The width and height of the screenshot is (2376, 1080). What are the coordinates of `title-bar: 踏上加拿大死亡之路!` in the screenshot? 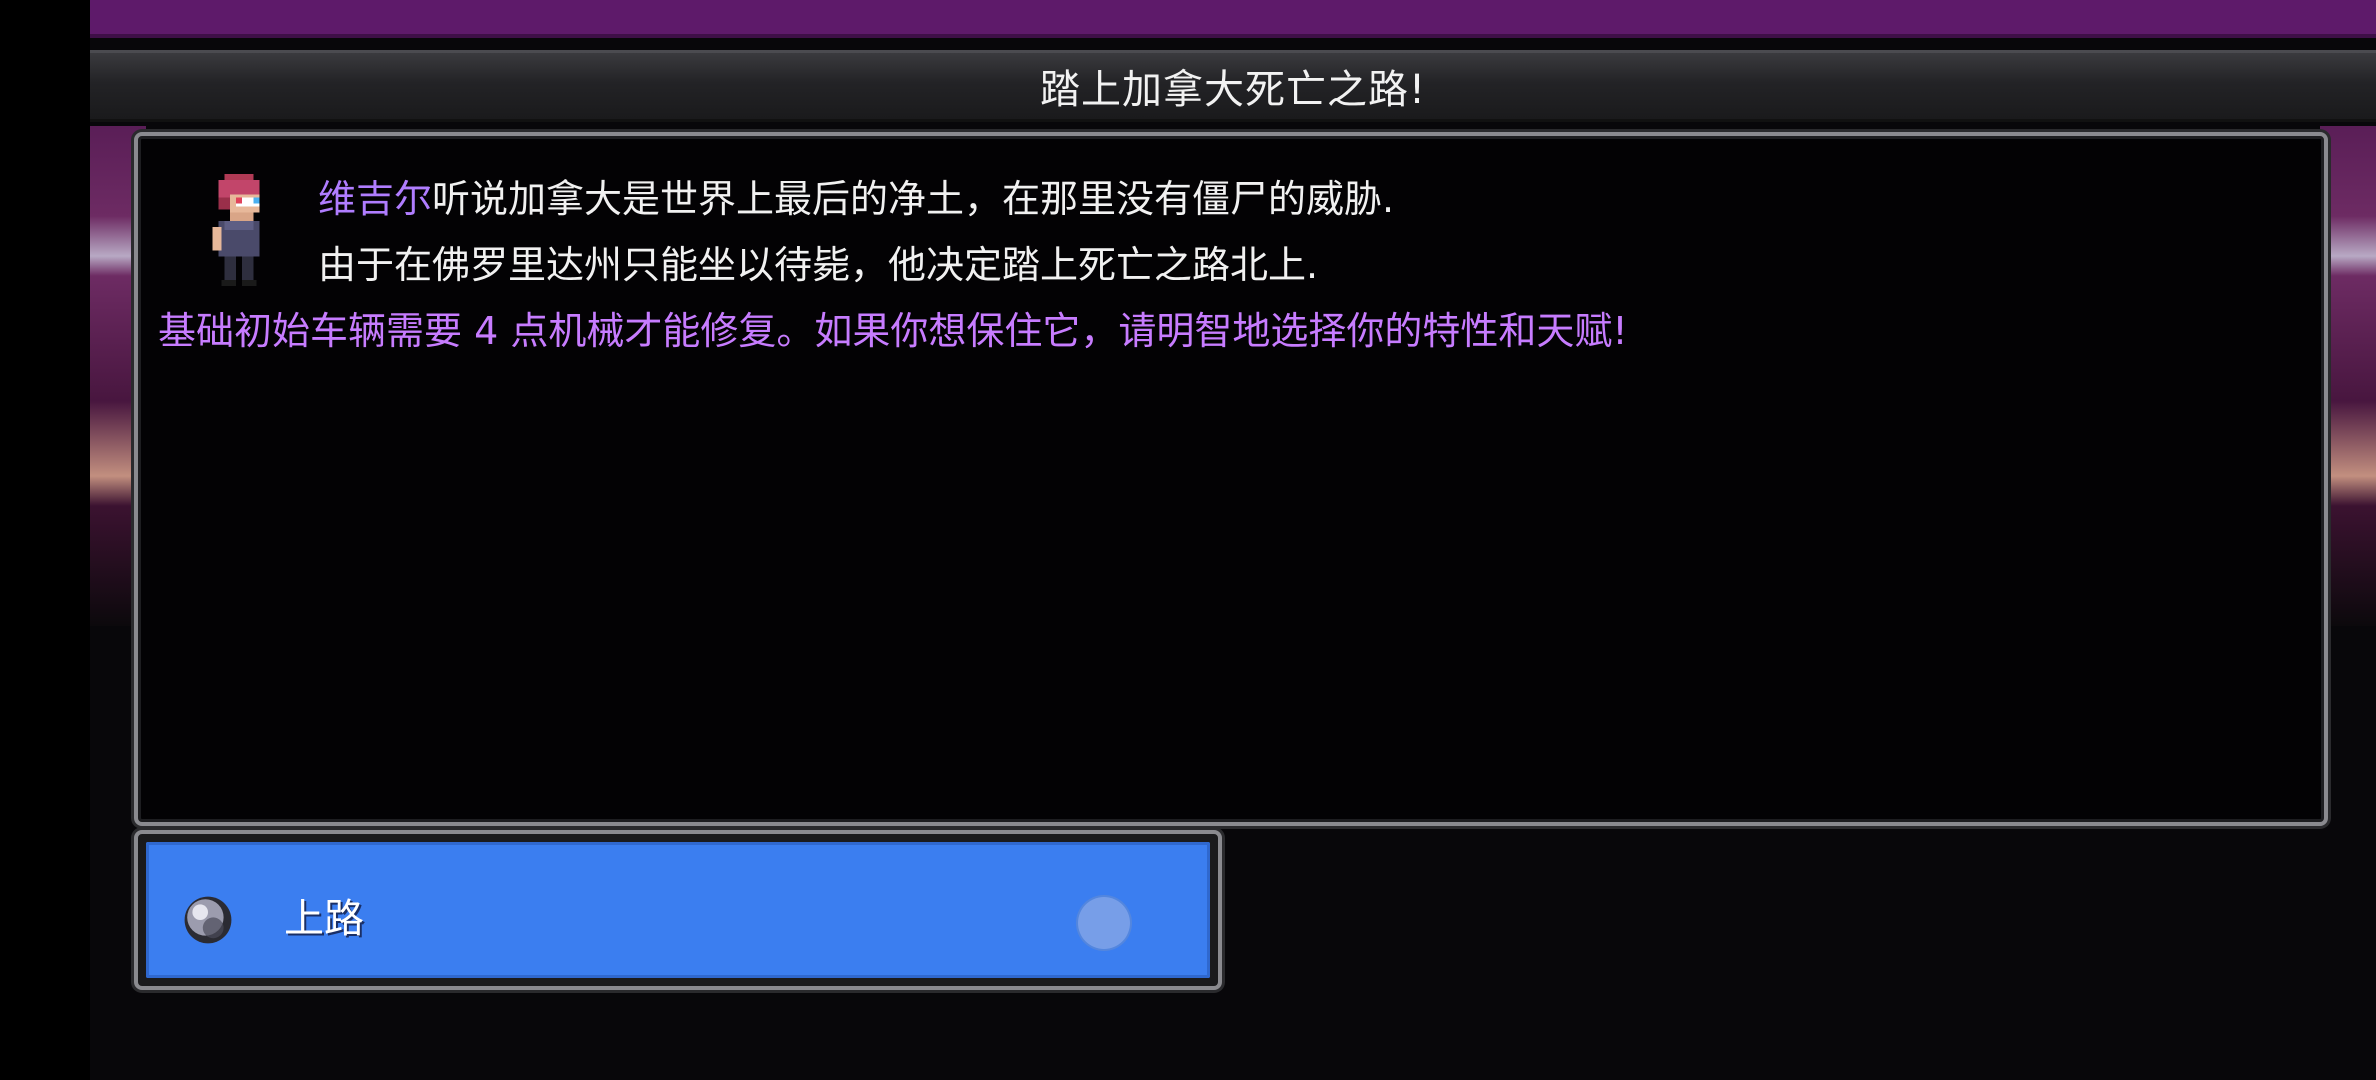 It's located at (1233, 86).